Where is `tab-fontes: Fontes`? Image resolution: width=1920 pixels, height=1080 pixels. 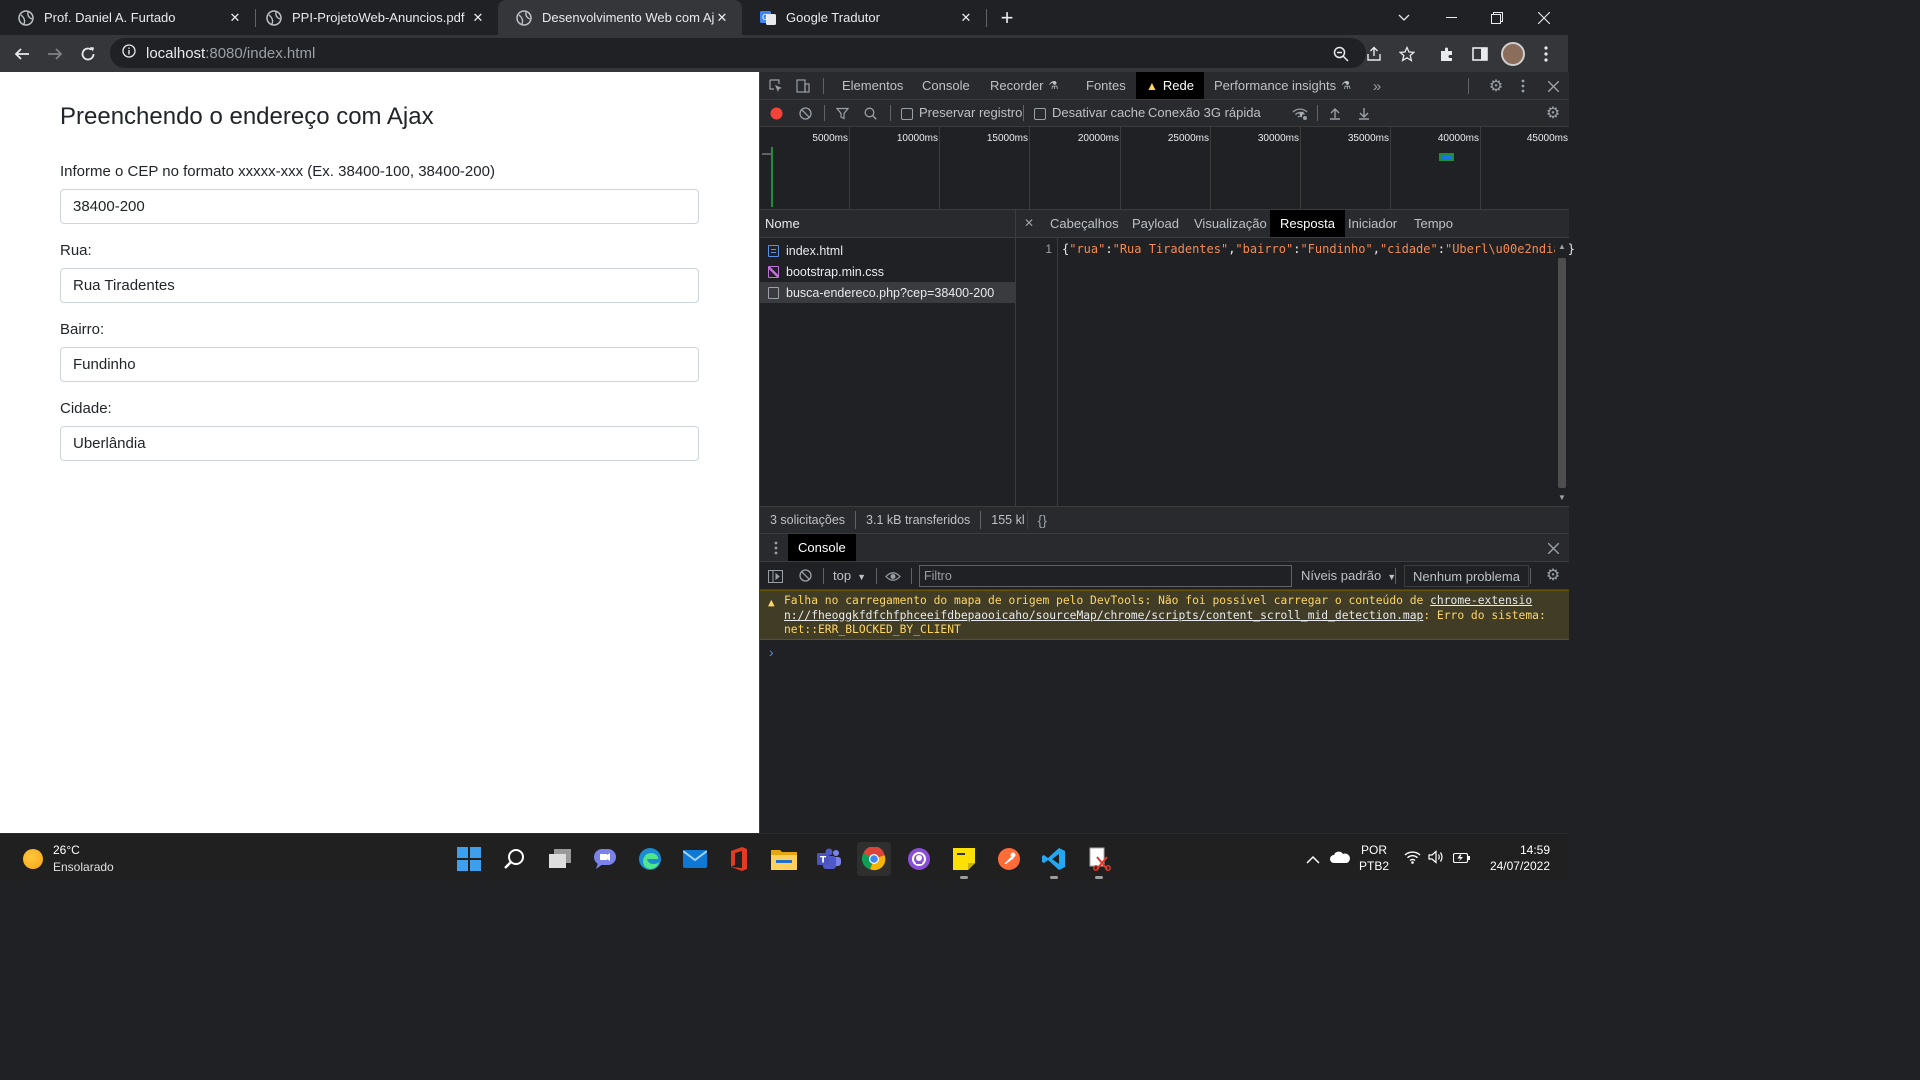
tab-fontes: Fontes is located at coordinates (1106, 85).